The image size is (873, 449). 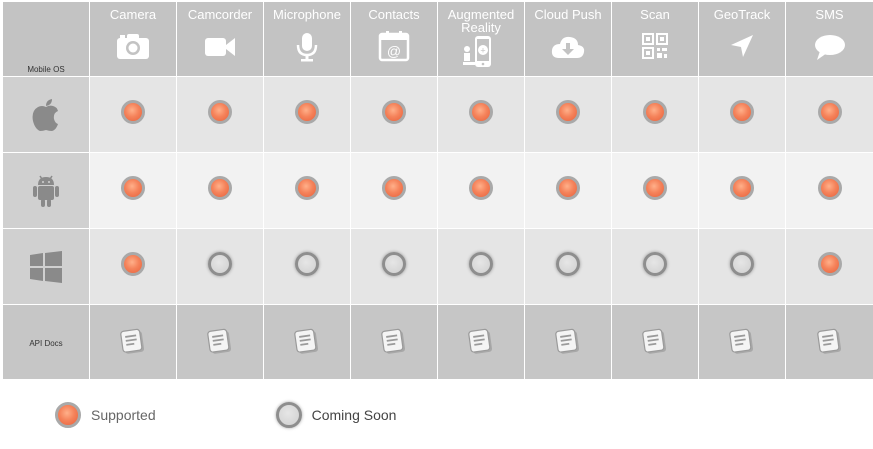 I want to click on column-title: SMS, so click(x=829, y=14).